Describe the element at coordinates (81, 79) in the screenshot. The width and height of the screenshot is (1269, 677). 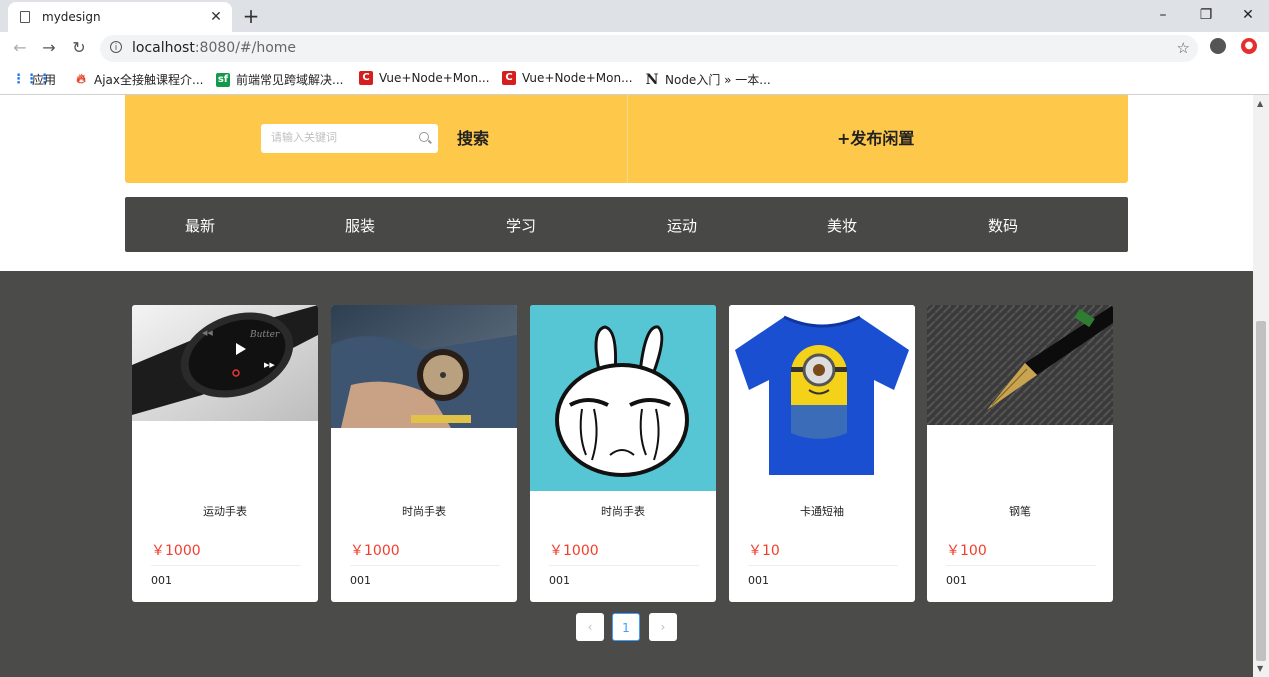
I see `flame-icon: 🔥︎` at that location.